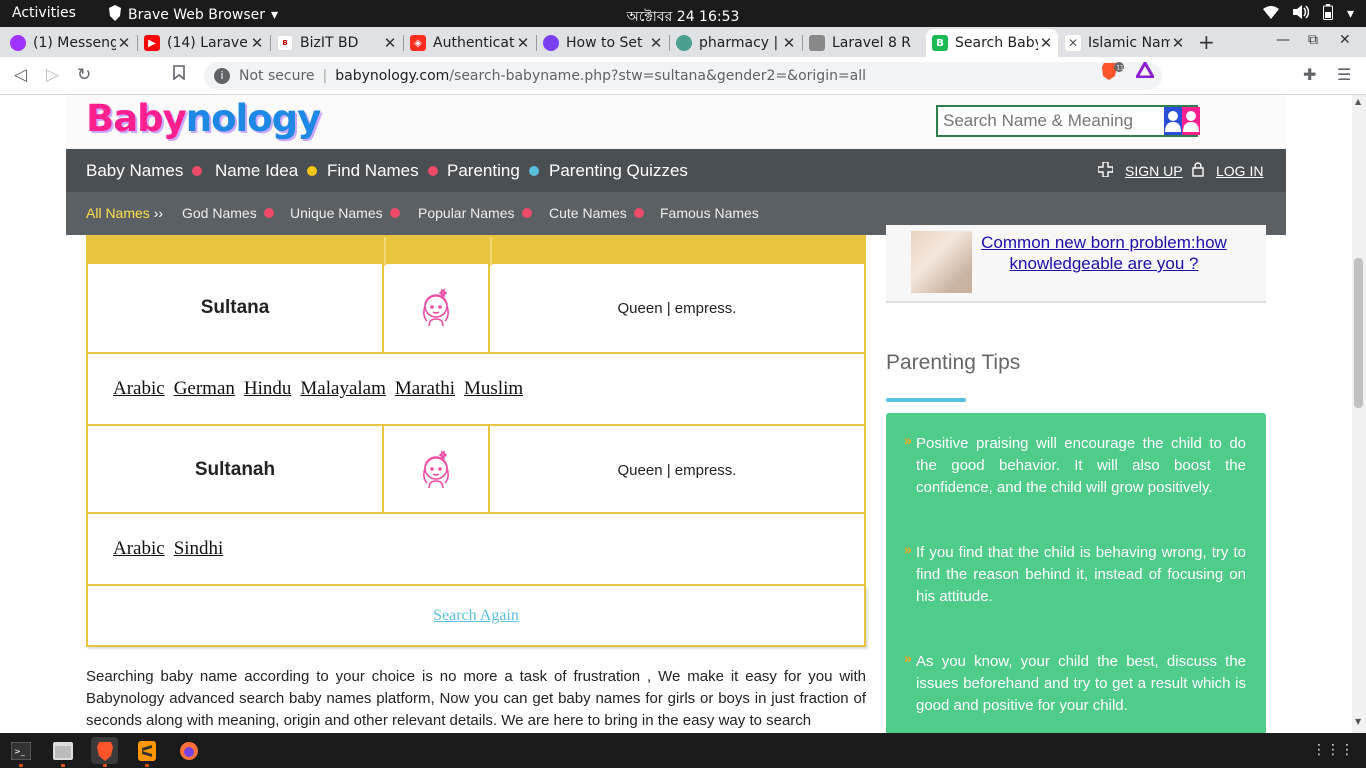  I want to click on origin-link: Muslim, so click(493, 389).